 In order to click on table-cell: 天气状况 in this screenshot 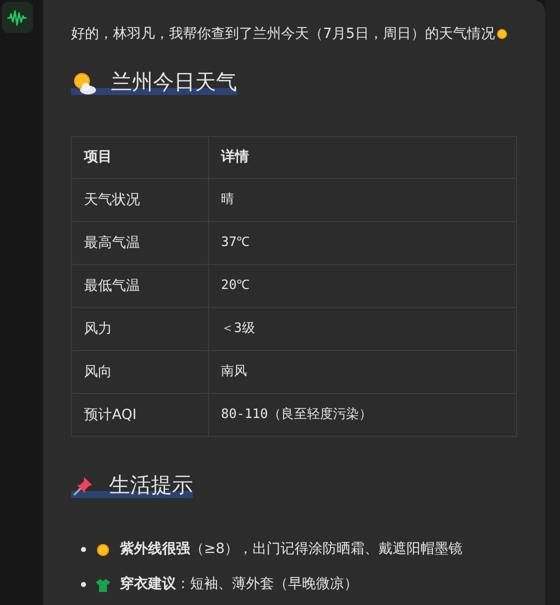, I will do `click(140, 200)`.